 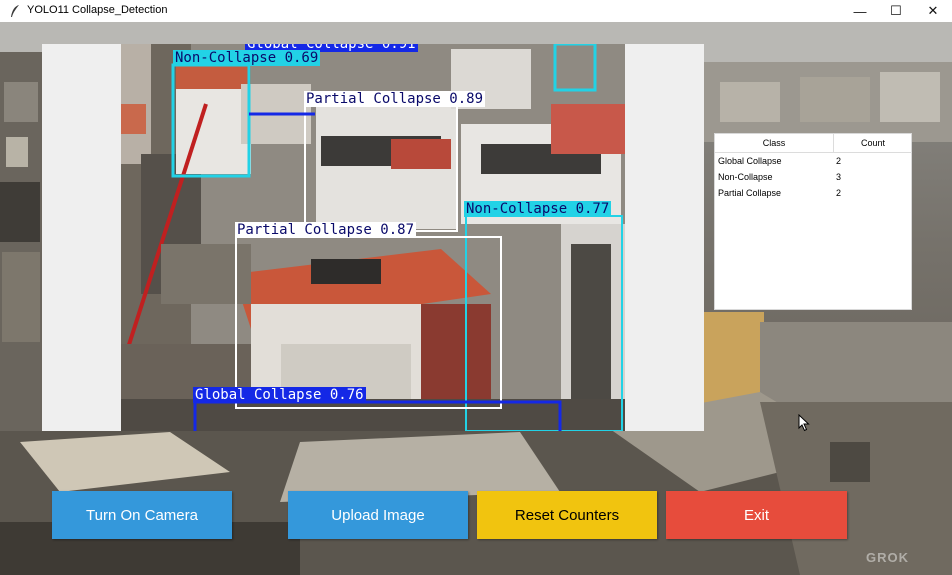 I want to click on table-row: Global Collapse 2, so click(x=814, y=161).